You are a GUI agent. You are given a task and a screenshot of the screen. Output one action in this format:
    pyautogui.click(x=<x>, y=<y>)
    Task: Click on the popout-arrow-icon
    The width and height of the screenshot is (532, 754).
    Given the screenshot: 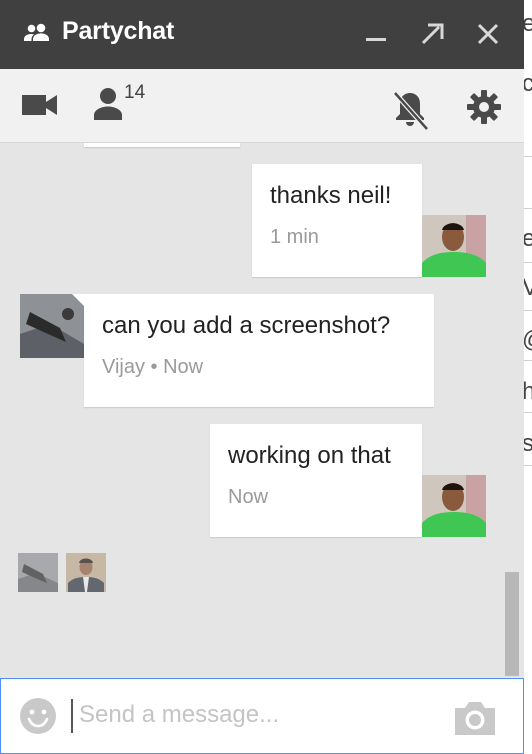 What is the action you would take?
    pyautogui.click(x=432, y=34)
    